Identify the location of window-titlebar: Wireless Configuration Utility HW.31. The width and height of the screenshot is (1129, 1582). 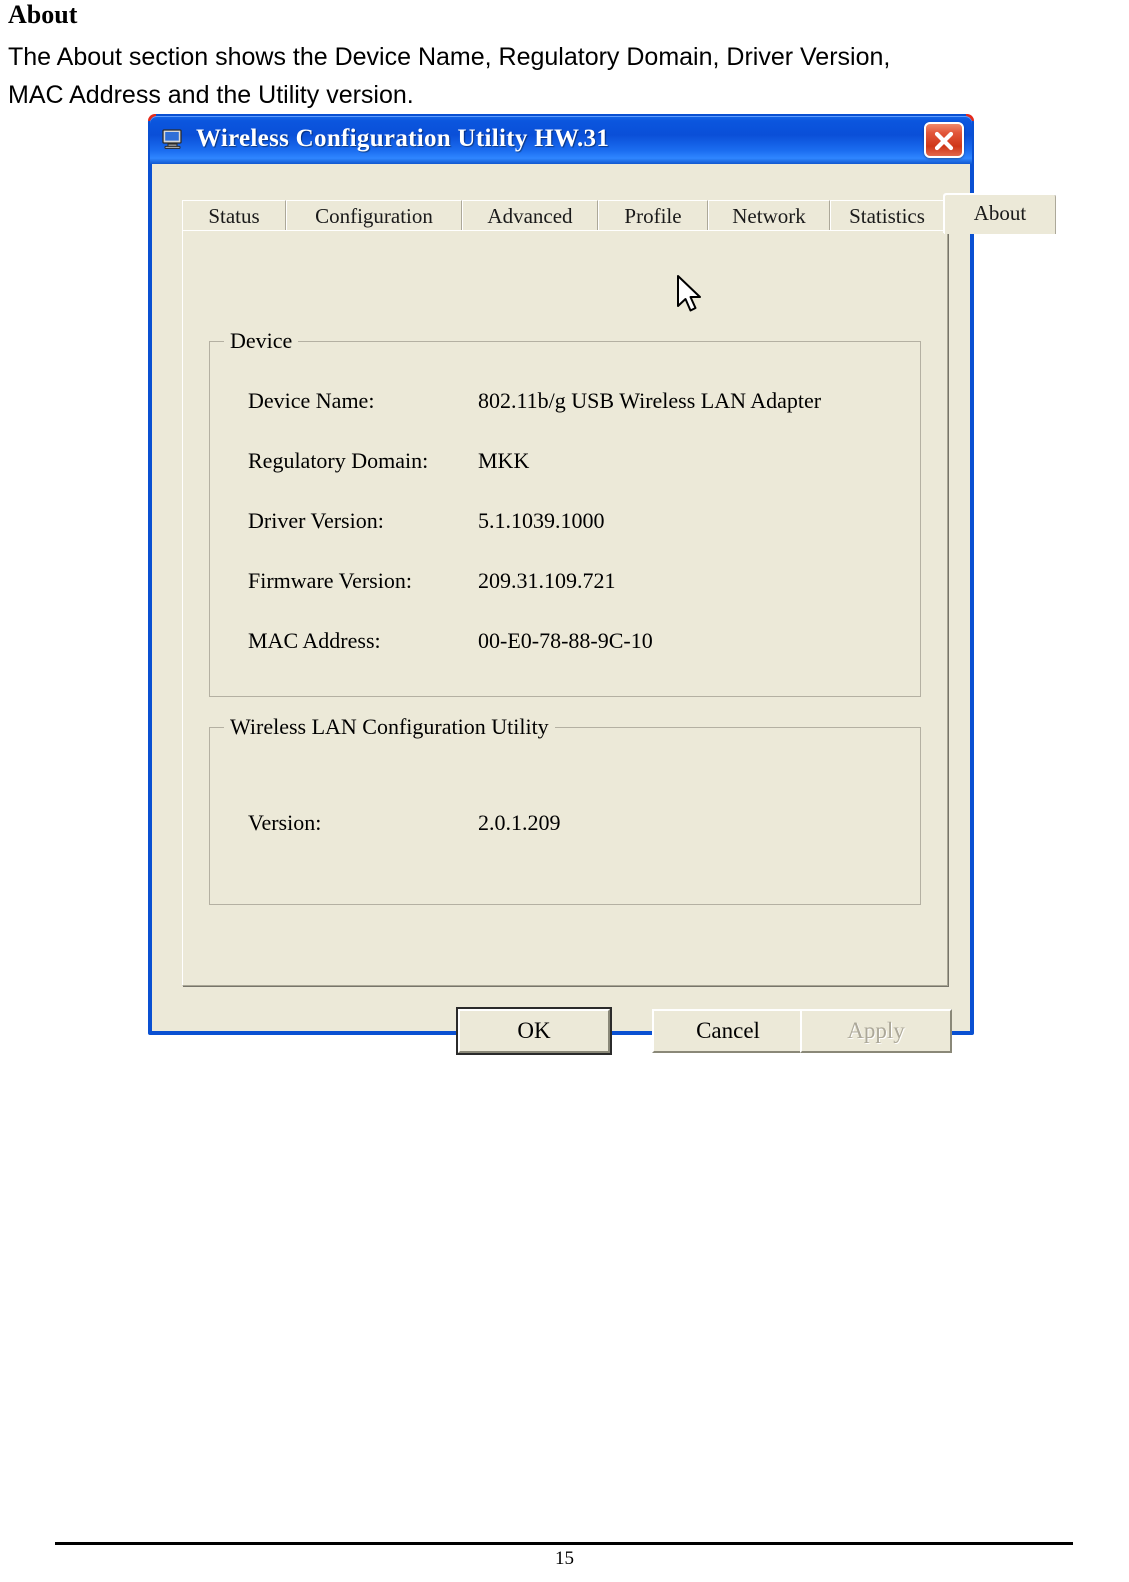
(561, 140).